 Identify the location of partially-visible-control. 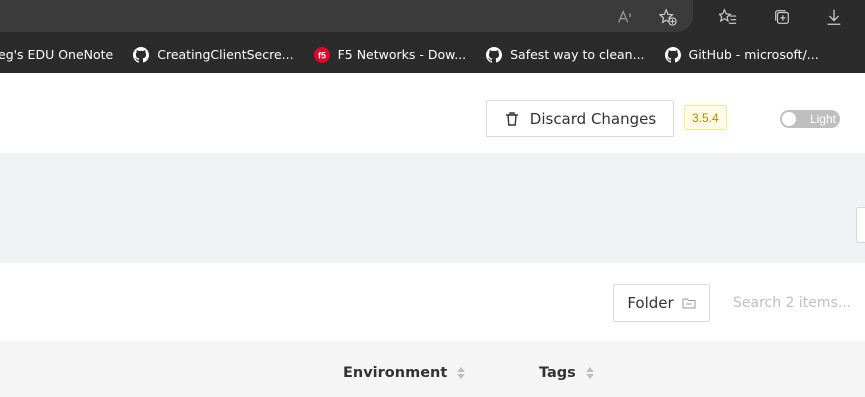
(860, 225).